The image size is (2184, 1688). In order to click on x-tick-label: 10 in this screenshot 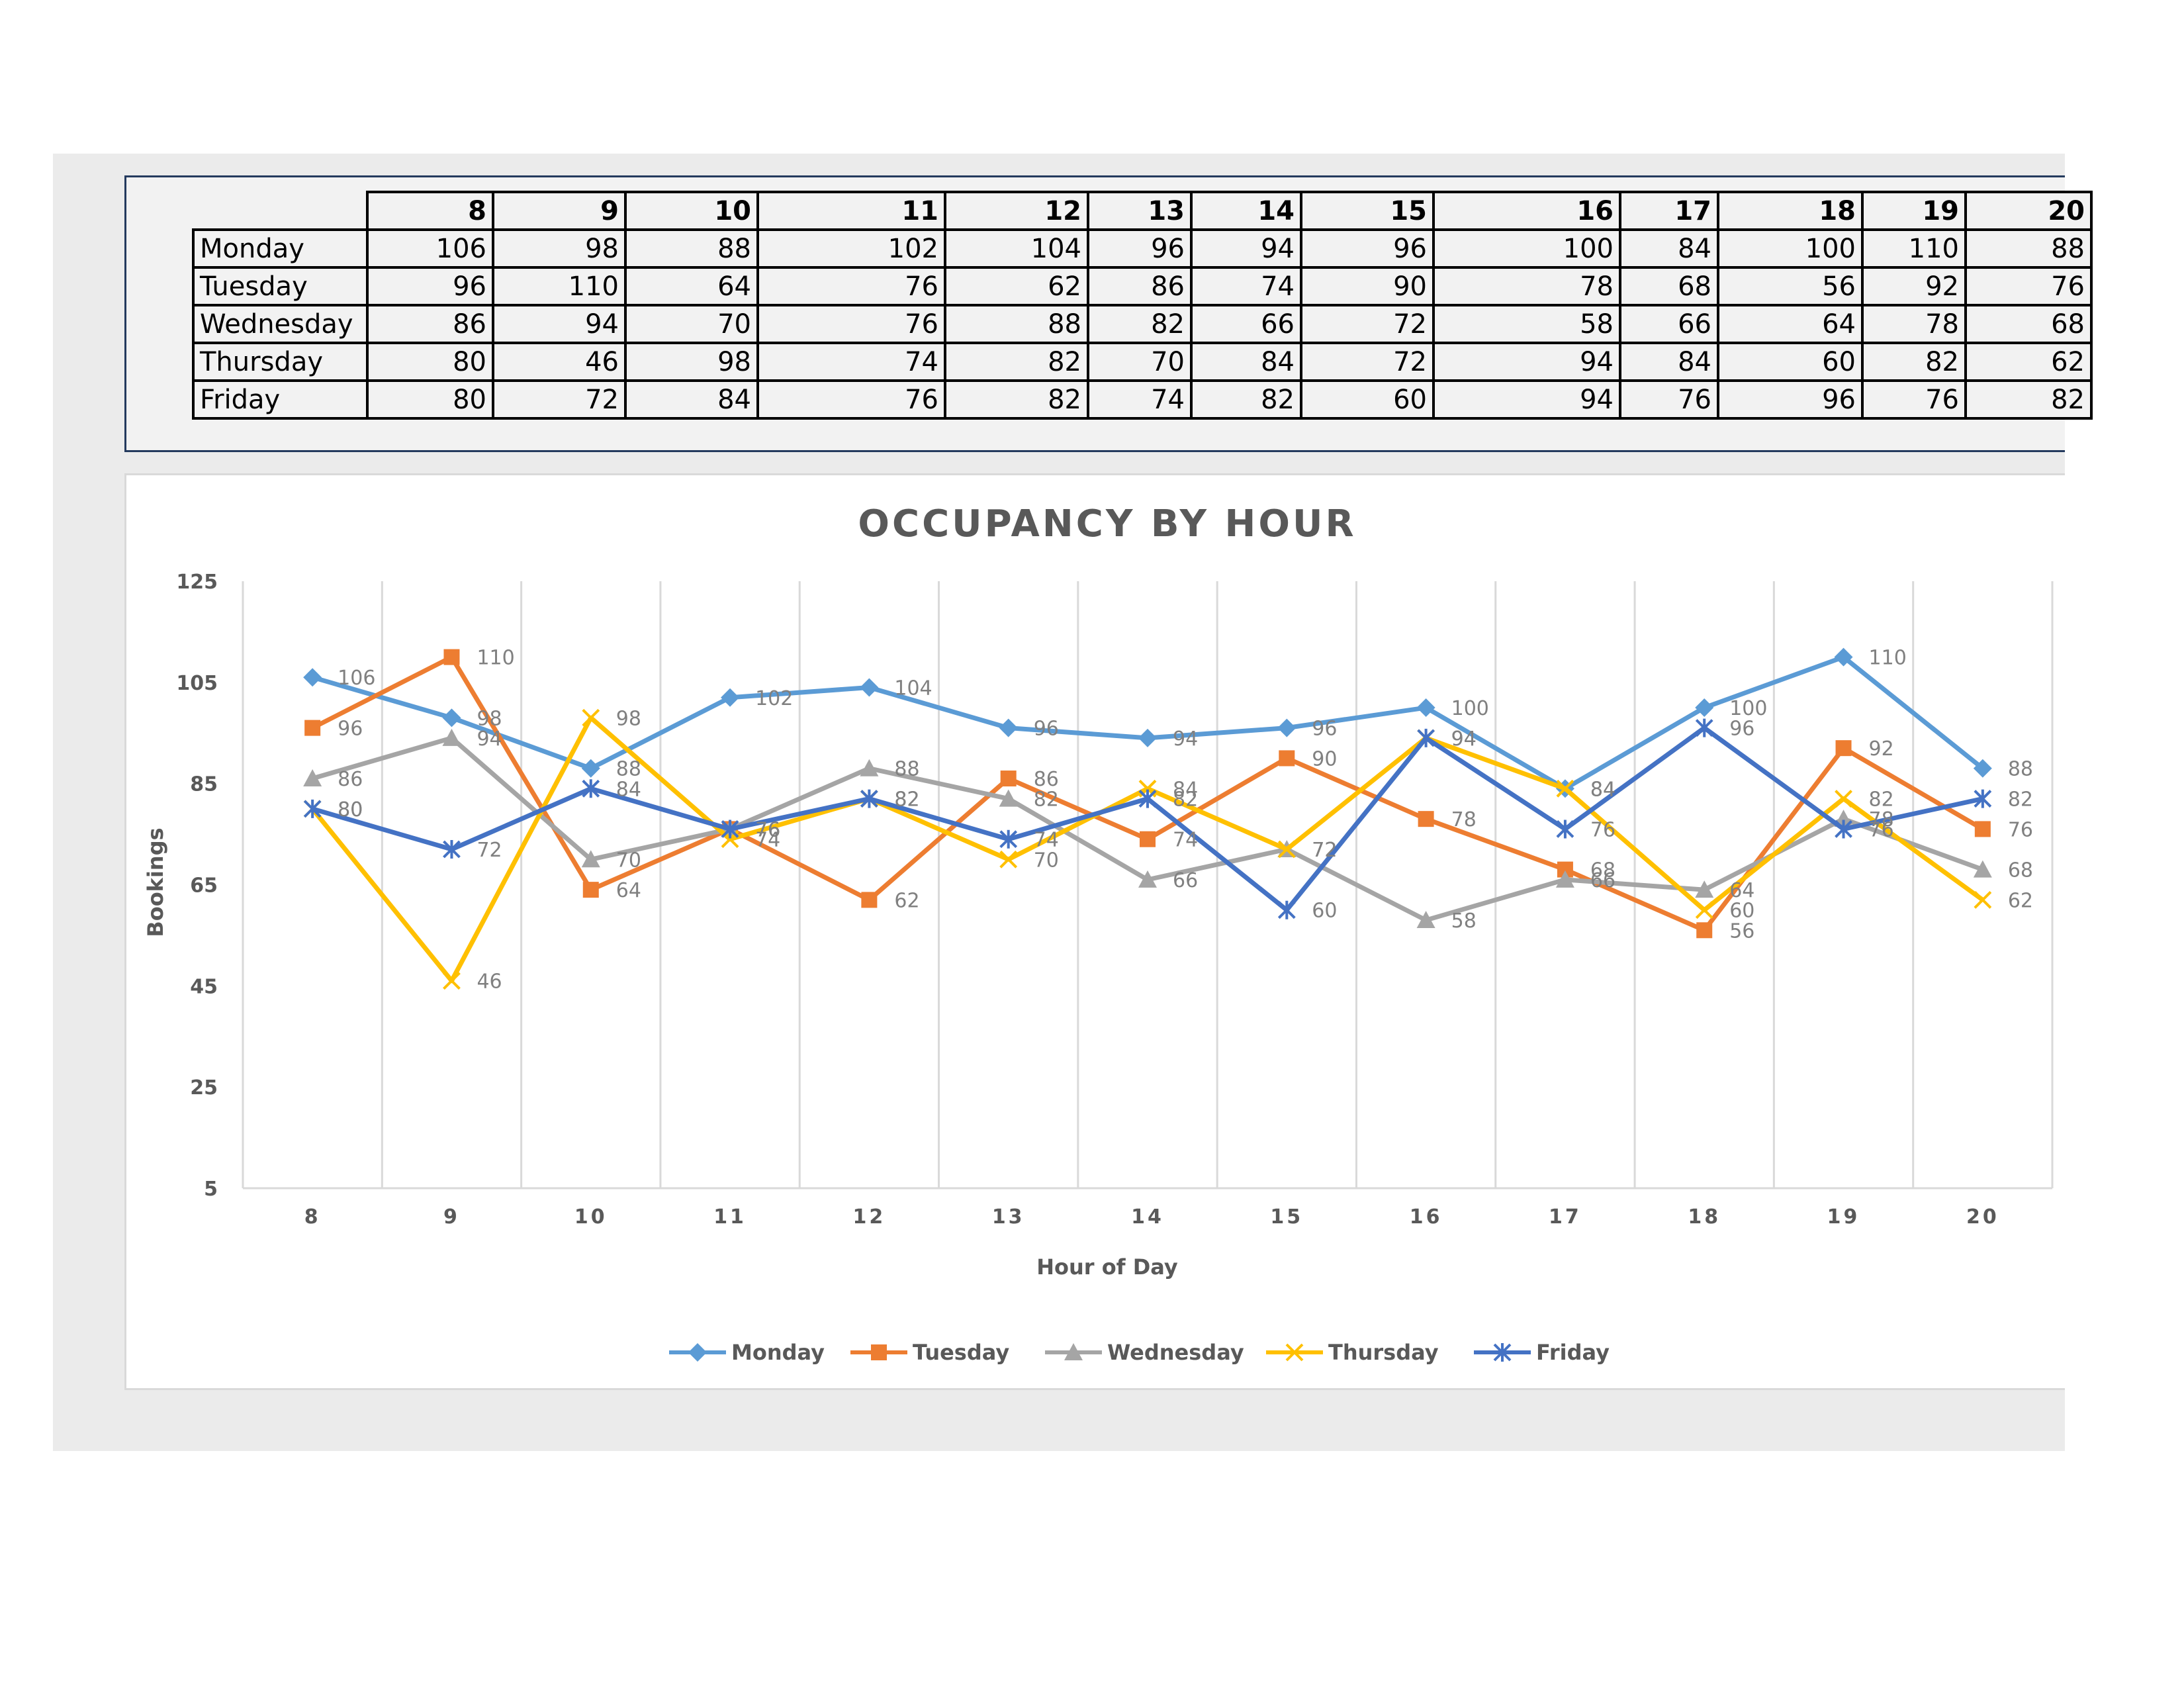, I will do `click(591, 1217)`.